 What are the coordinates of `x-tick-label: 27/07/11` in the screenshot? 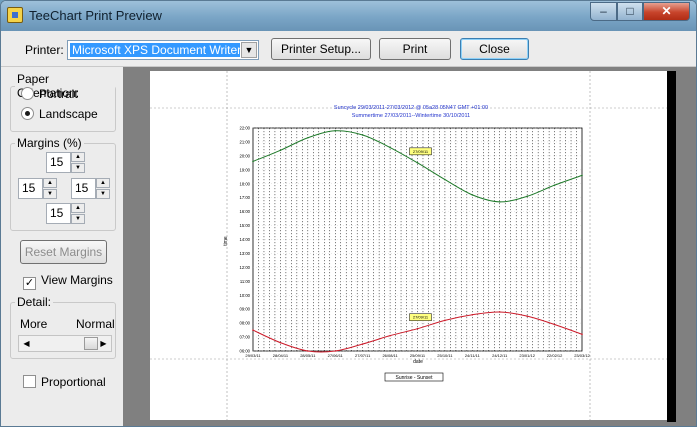 It's located at (363, 355).